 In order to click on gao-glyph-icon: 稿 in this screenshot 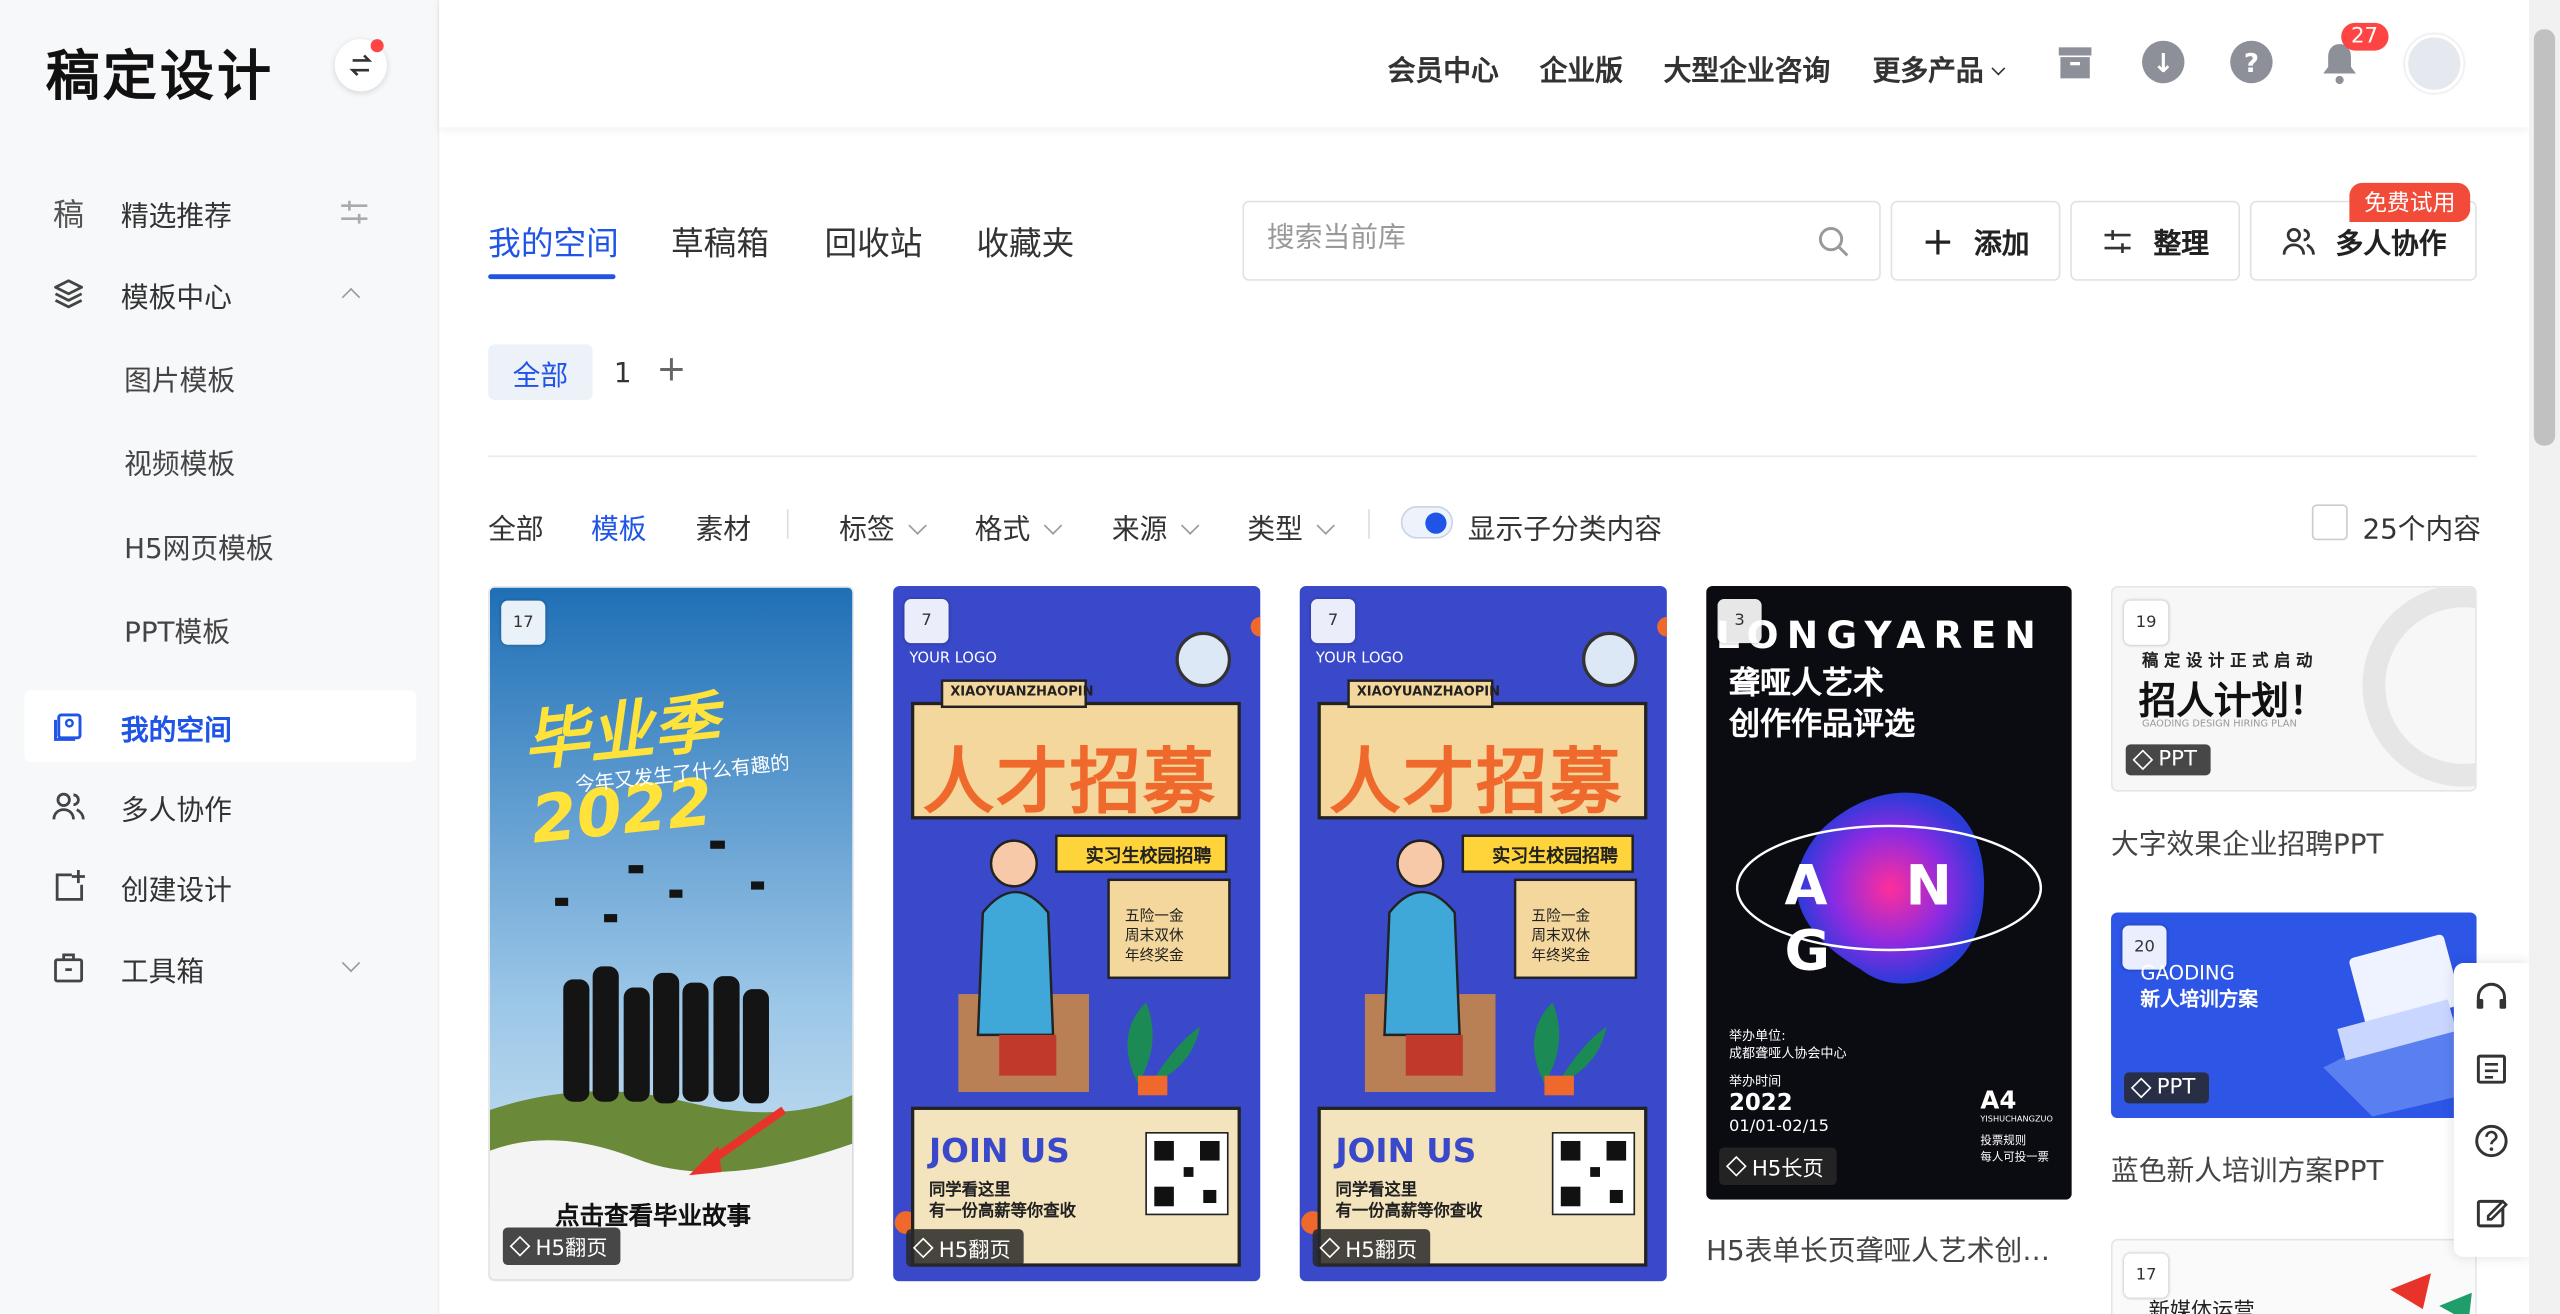, I will do `click(69, 214)`.